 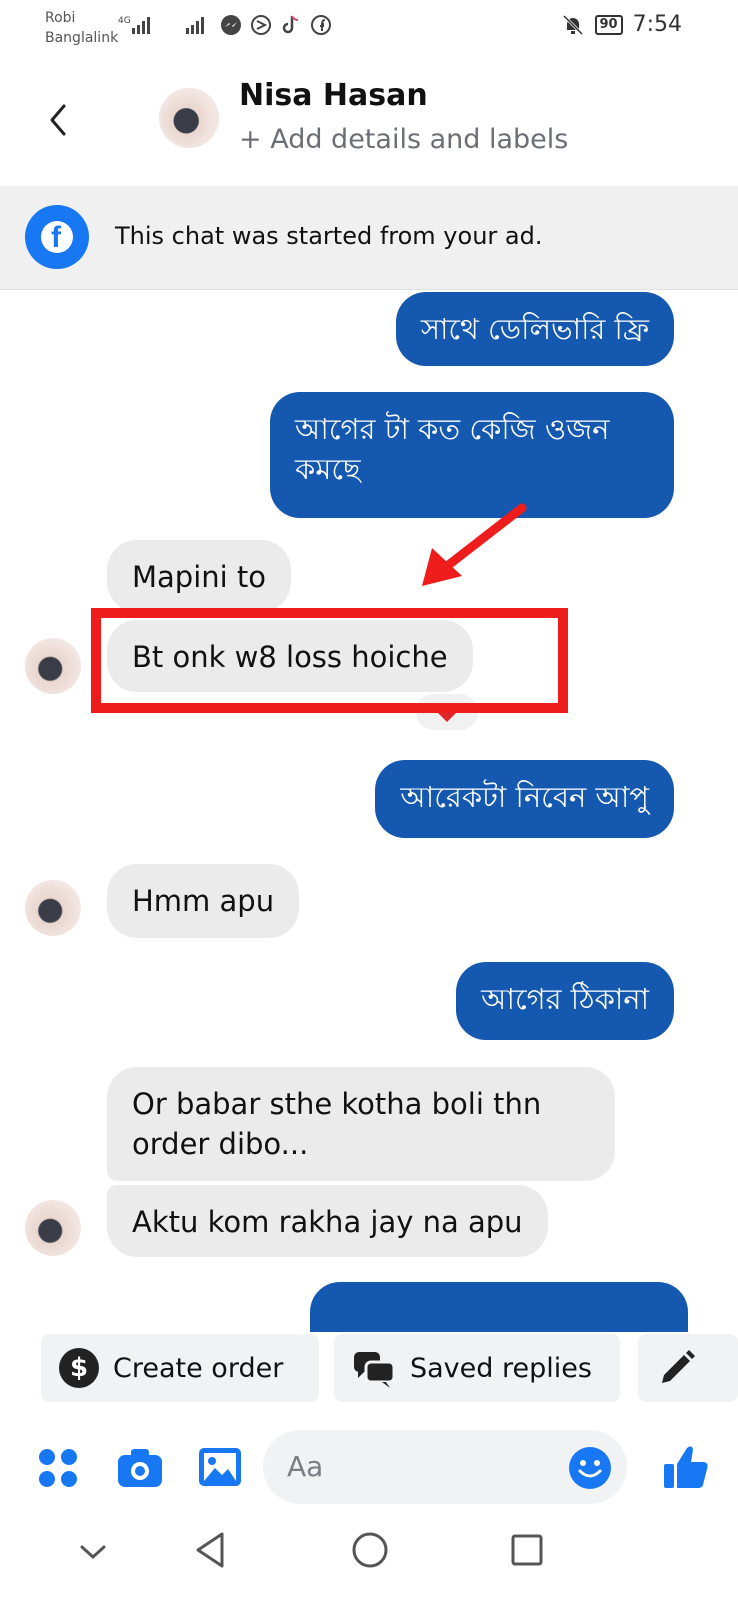 I want to click on tiktok-icon, so click(x=290, y=24).